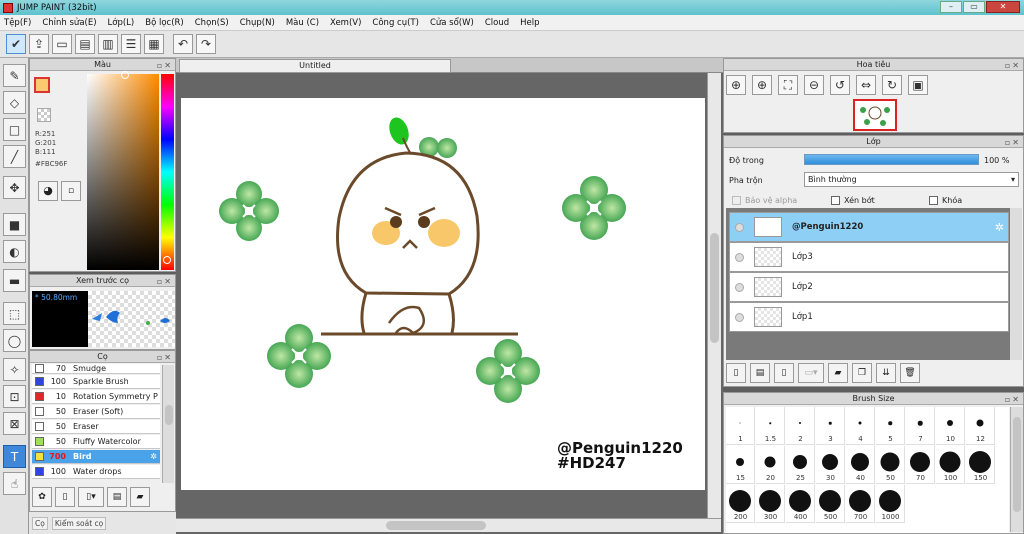 The height and width of the screenshot is (534, 1024). What do you see at coordinates (736, 373) in the screenshot?
I see `new-layer-icon: ▯` at bounding box center [736, 373].